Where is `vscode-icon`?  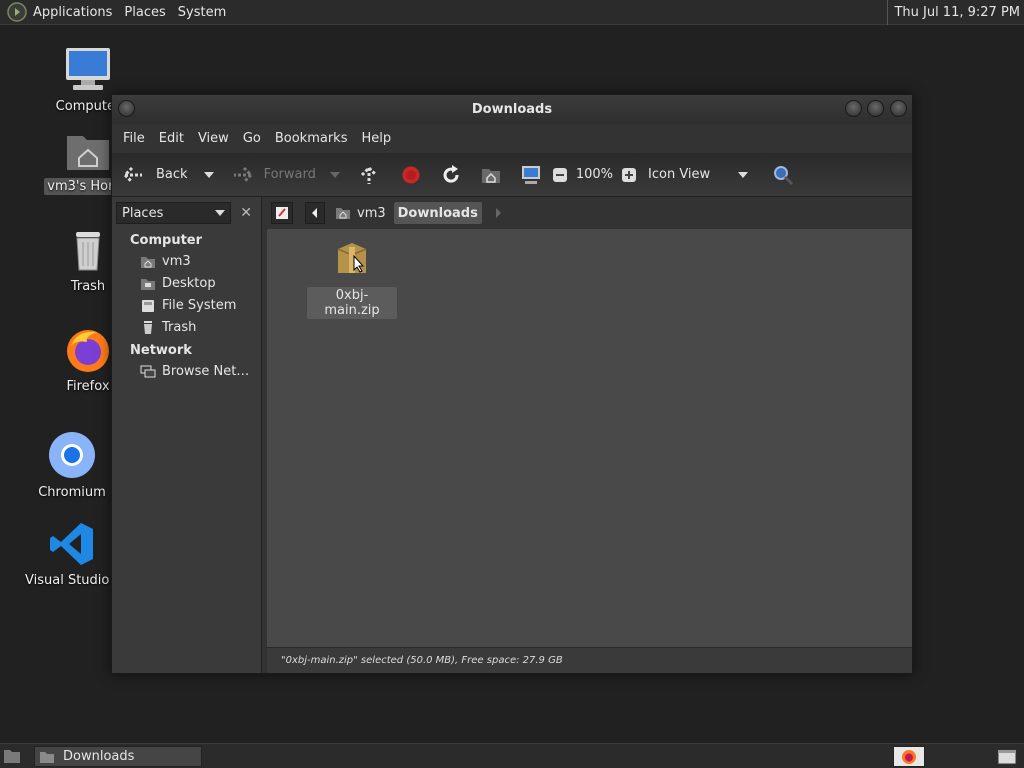 vscode-icon is located at coordinates (71, 544).